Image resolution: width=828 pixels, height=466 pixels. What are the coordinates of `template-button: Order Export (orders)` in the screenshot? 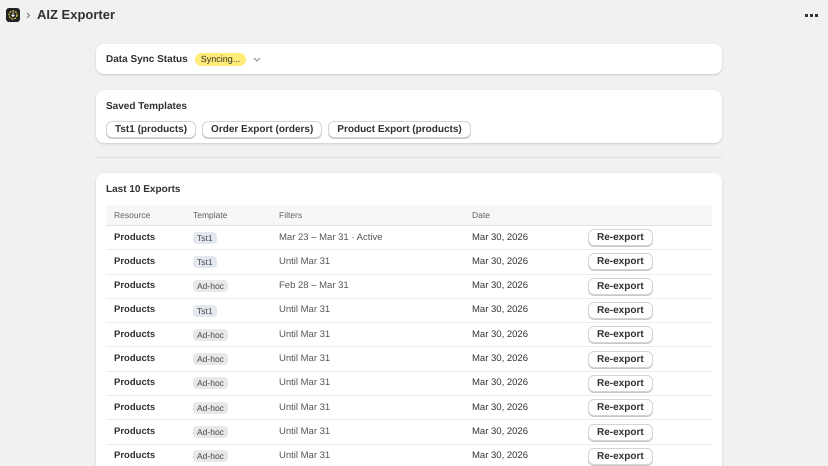 It's located at (262, 129).